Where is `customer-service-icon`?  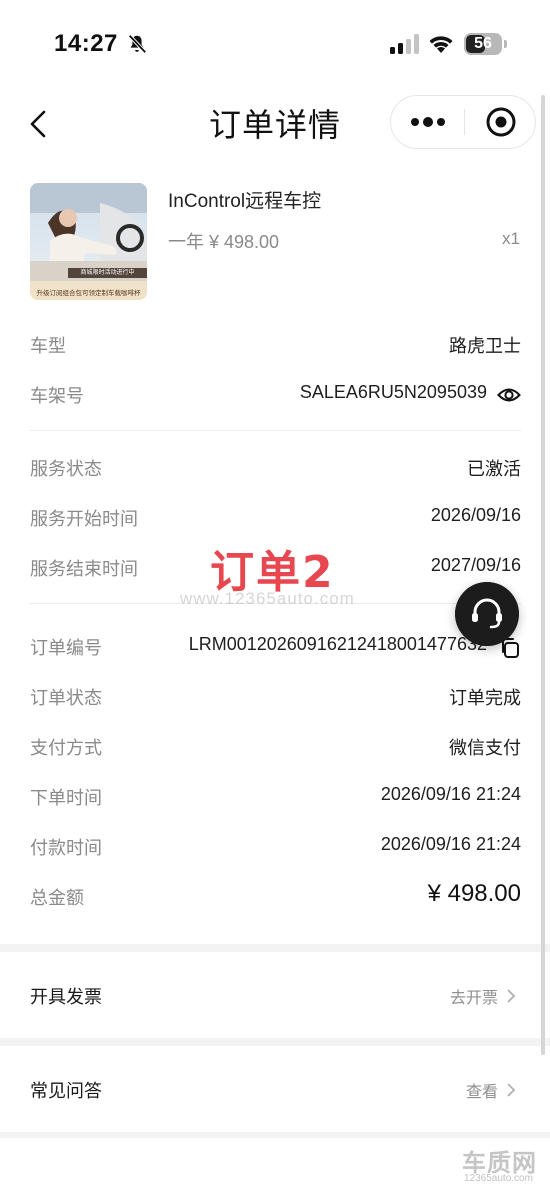
customer-service-icon is located at coordinates (487, 614).